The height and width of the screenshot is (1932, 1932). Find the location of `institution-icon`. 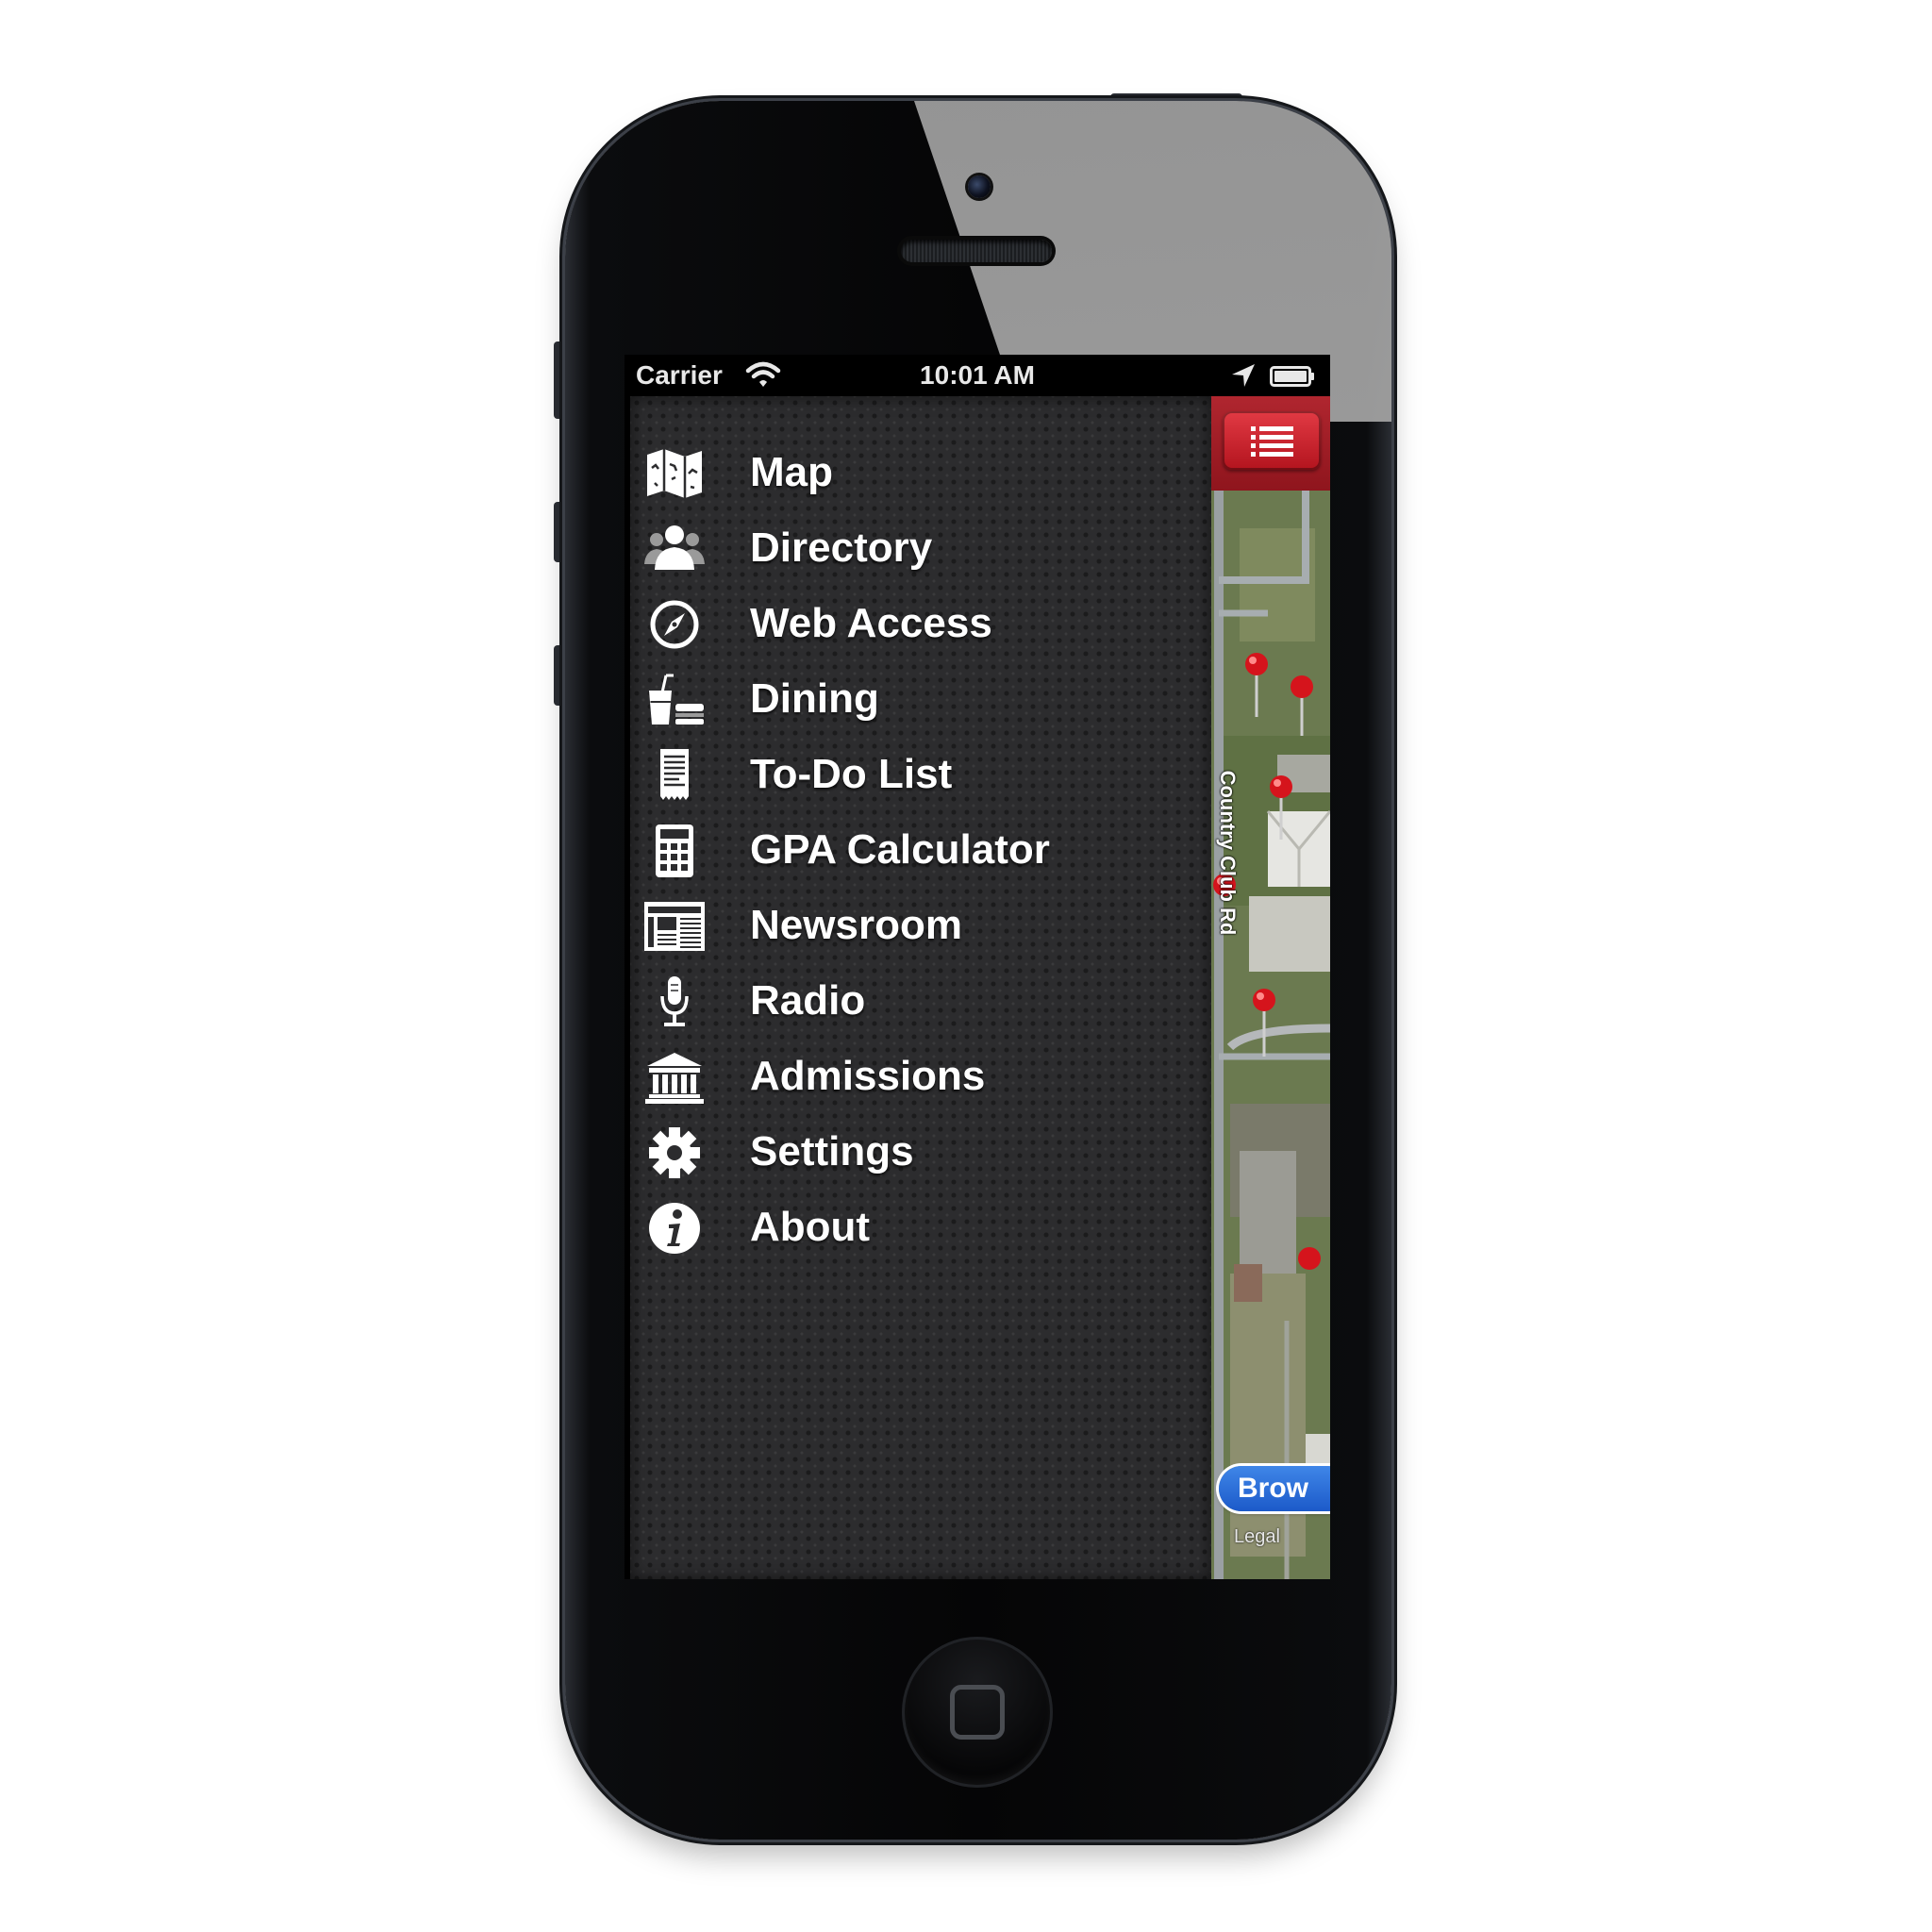

institution-icon is located at coordinates (675, 1079).